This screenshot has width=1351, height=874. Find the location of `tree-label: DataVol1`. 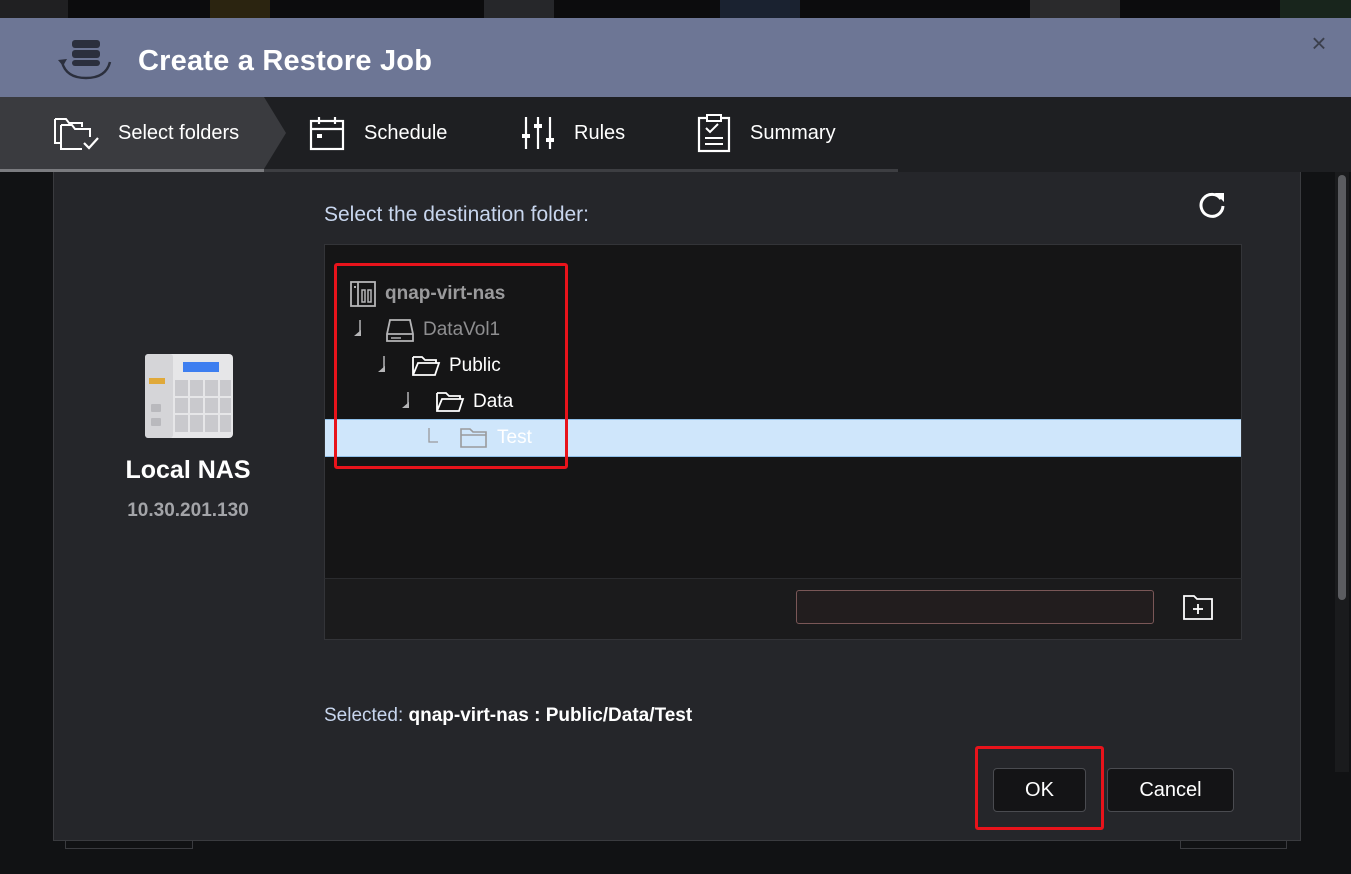

tree-label: DataVol1 is located at coordinates (462, 329).